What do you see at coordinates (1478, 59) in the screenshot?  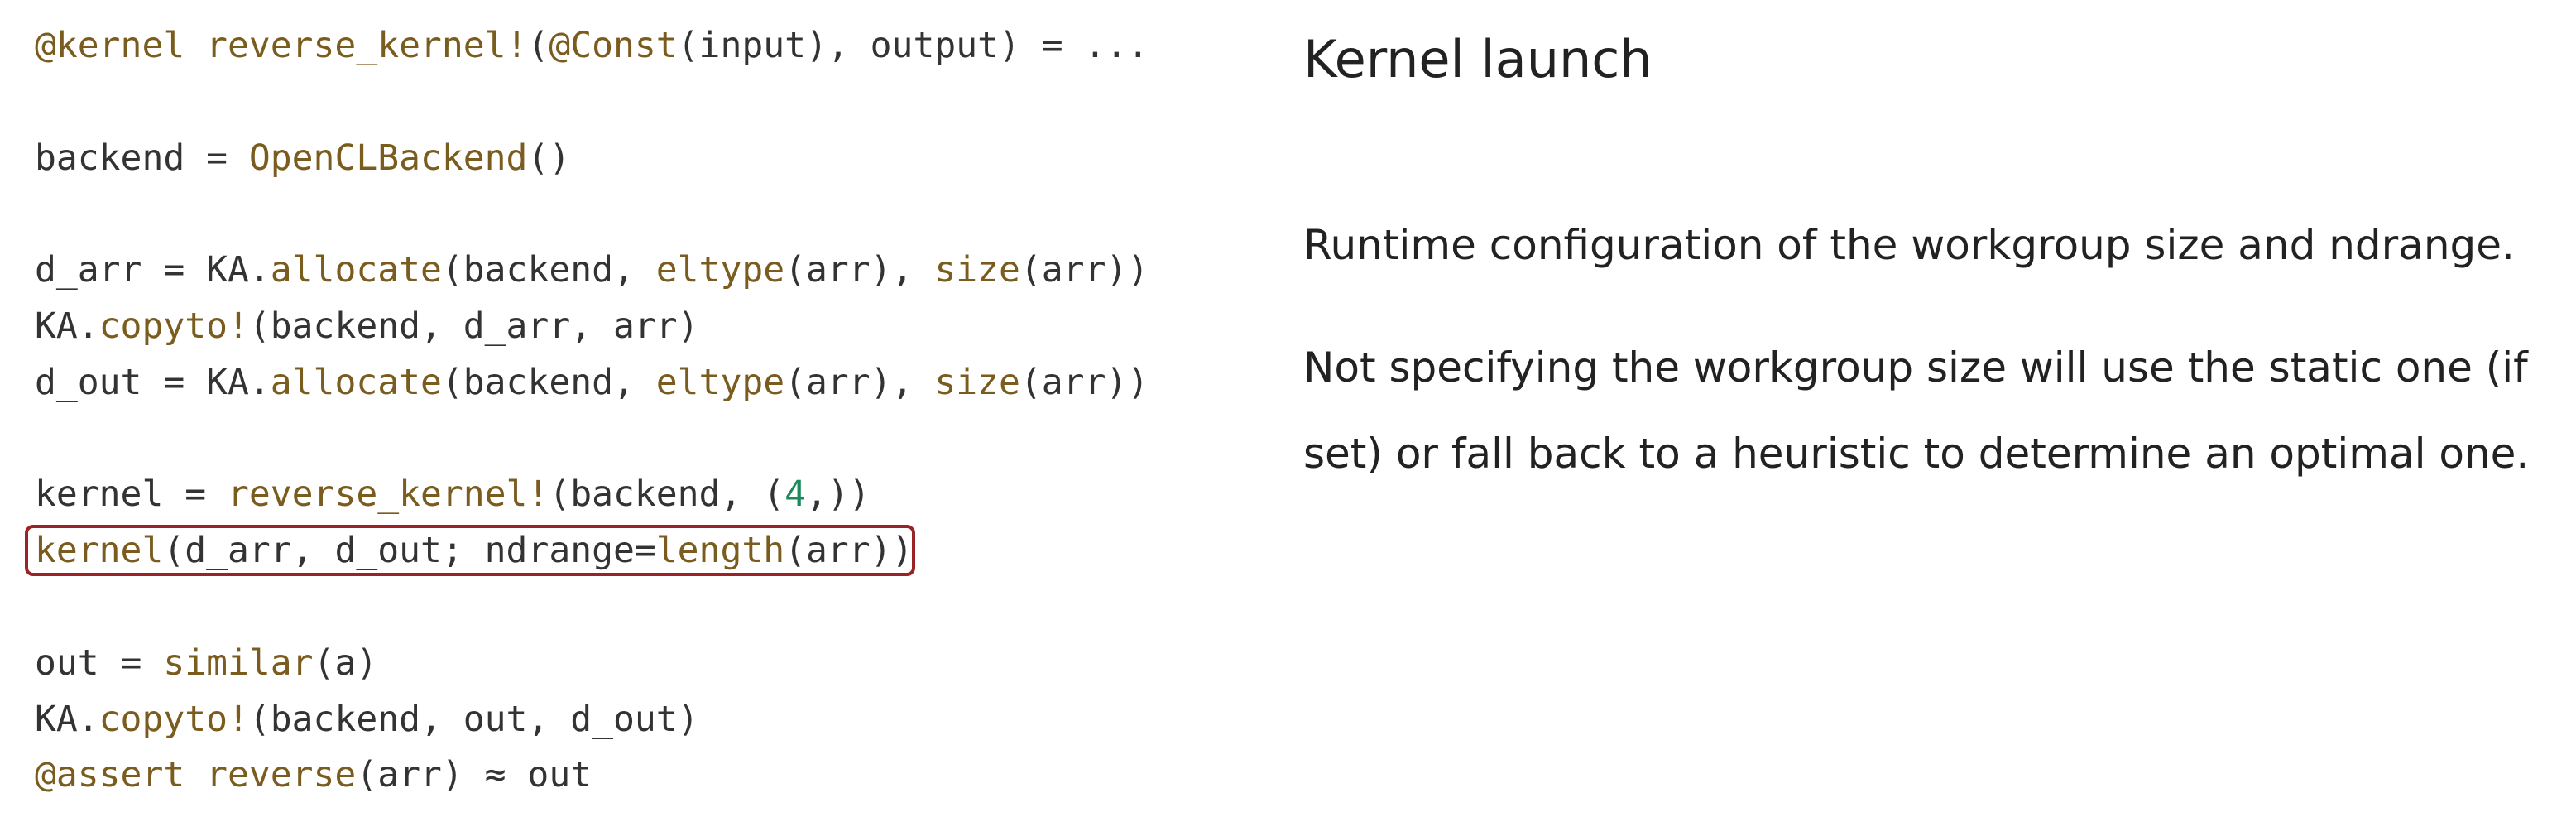 I see `notes-title: Kernel launch` at bounding box center [1478, 59].